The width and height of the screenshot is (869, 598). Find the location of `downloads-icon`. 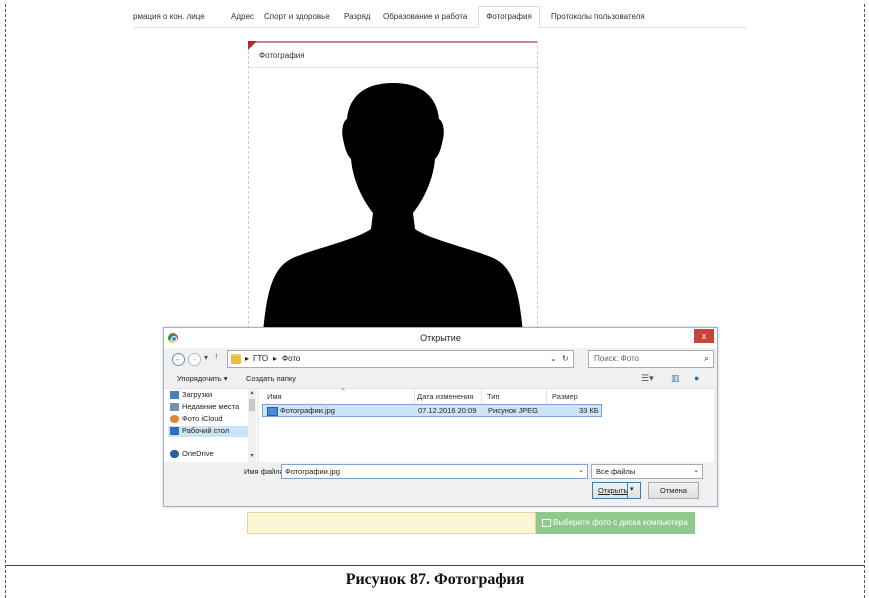

downloads-icon is located at coordinates (174, 395).